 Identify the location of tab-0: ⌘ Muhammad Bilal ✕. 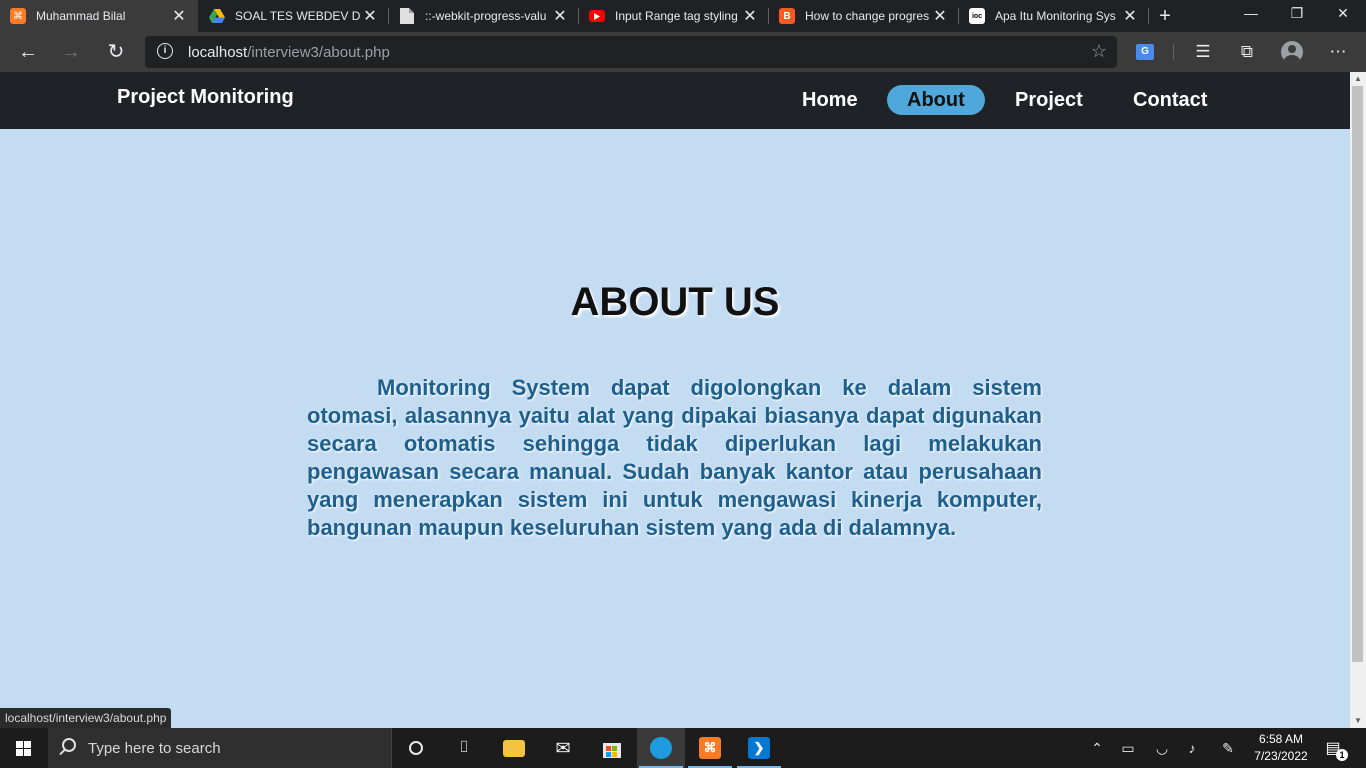
(99, 16).